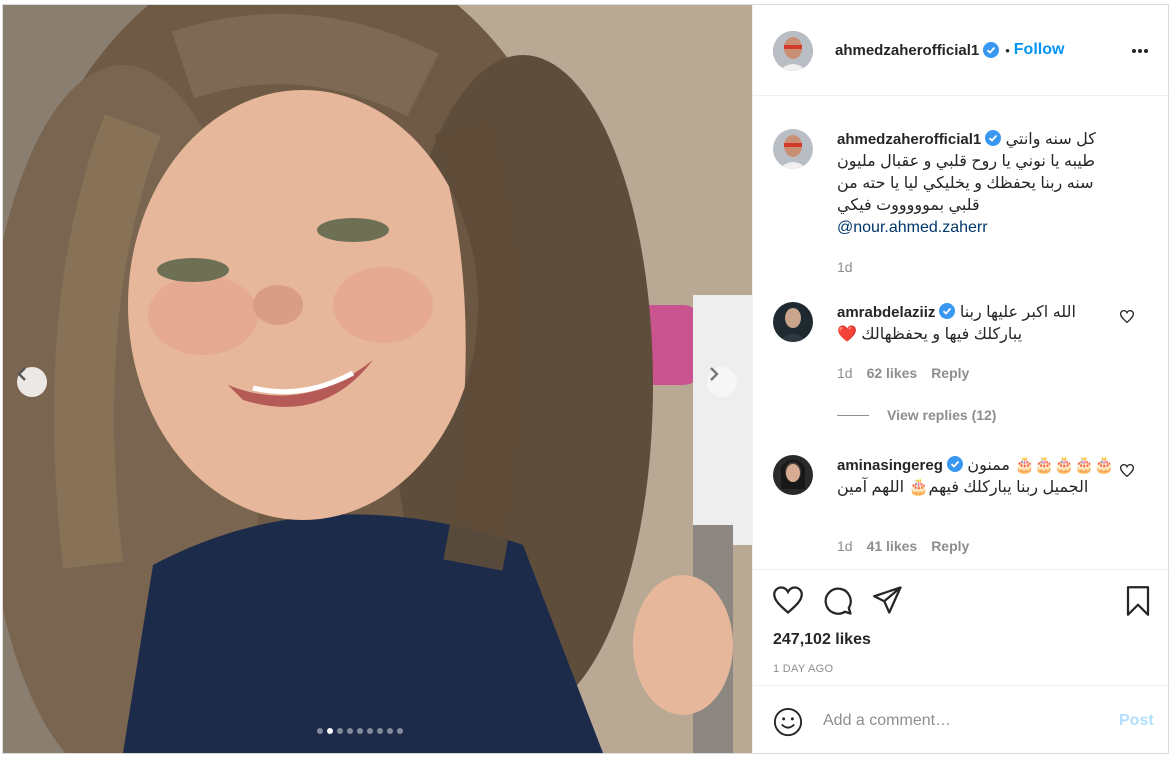 The height and width of the screenshot is (758, 1171). I want to click on save-bookmark-icon, so click(1138, 601).